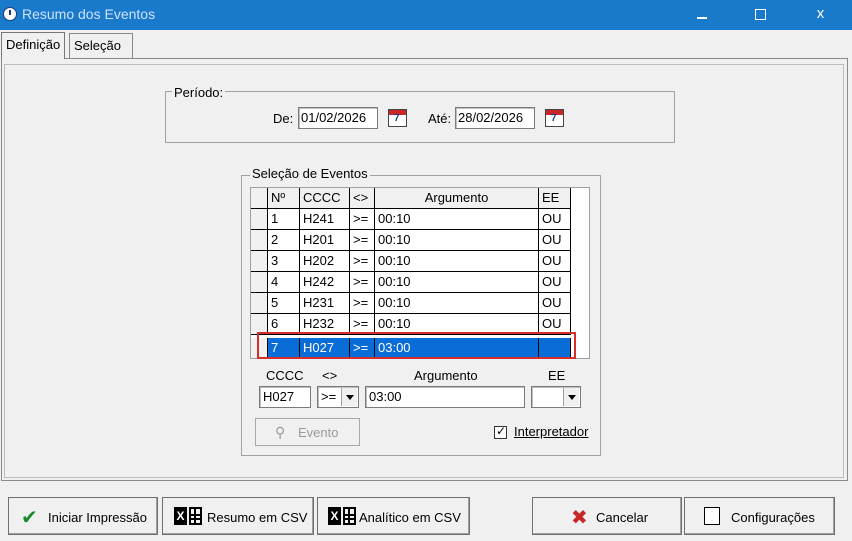 The width and height of the screenshot is (852, 541). I want to click on table-row: 1 H241 >= 00:10 OU, so click(420, 219).